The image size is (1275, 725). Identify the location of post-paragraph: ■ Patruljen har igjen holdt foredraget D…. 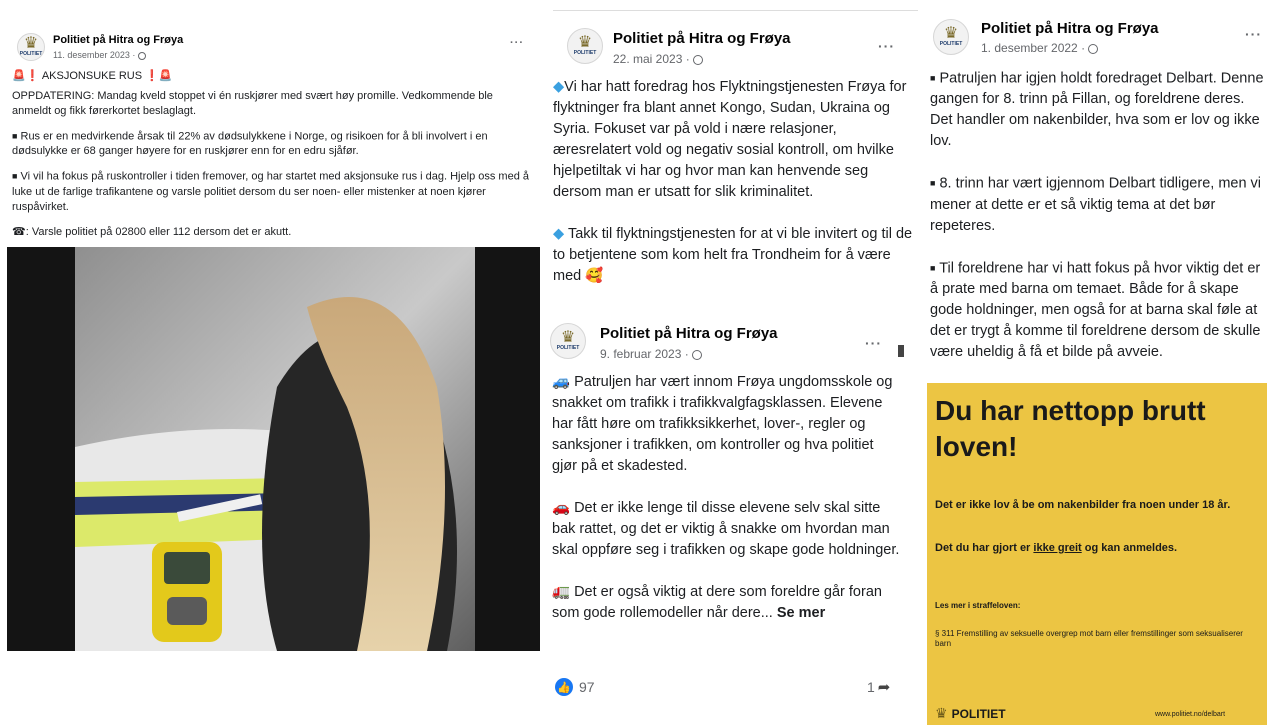
(1097, 110).